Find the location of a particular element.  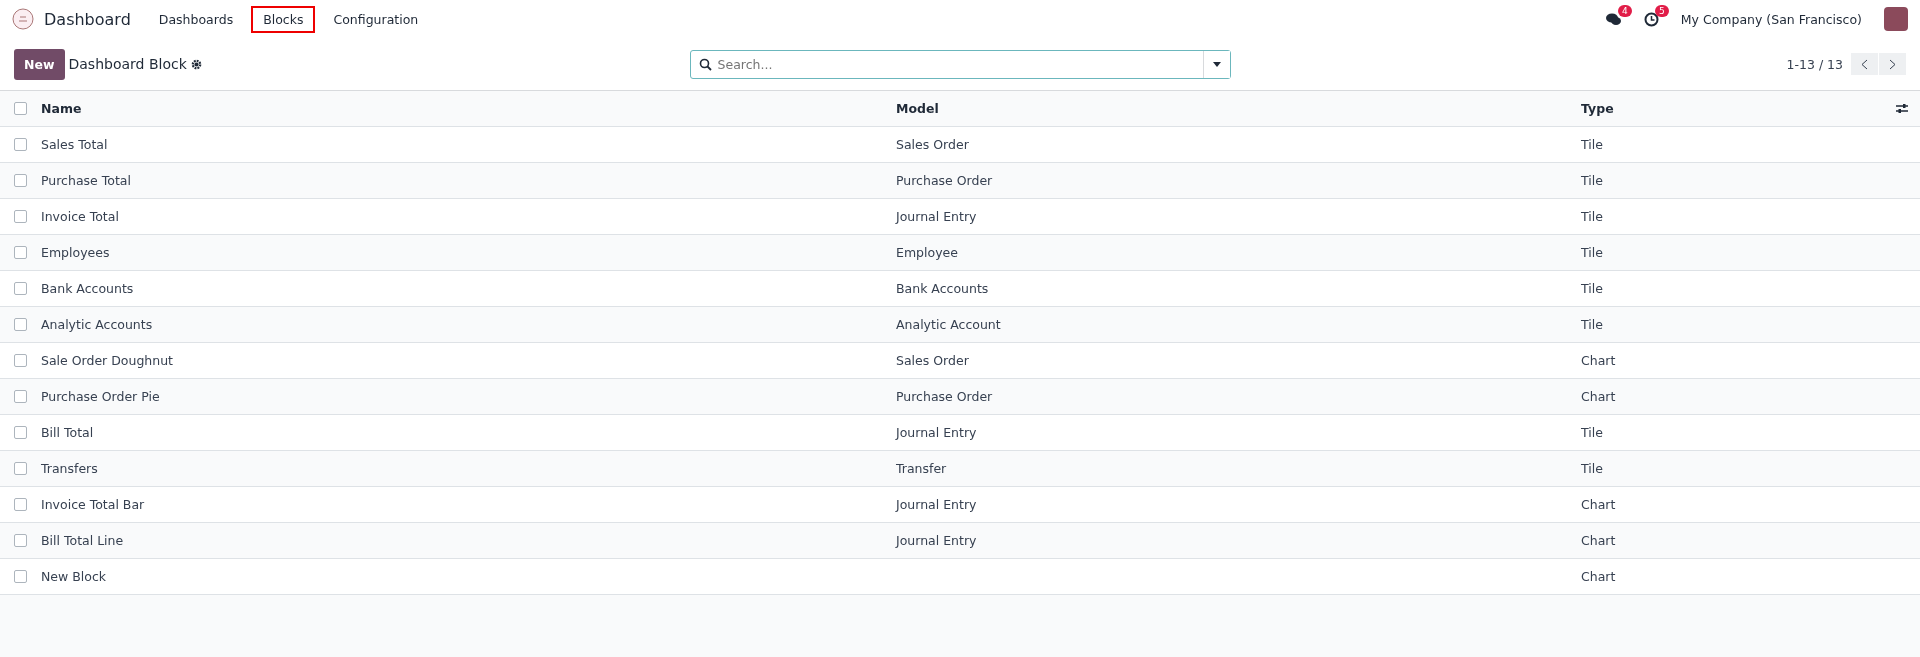

menu-item: Configuration is located at coordinates (376, 19).